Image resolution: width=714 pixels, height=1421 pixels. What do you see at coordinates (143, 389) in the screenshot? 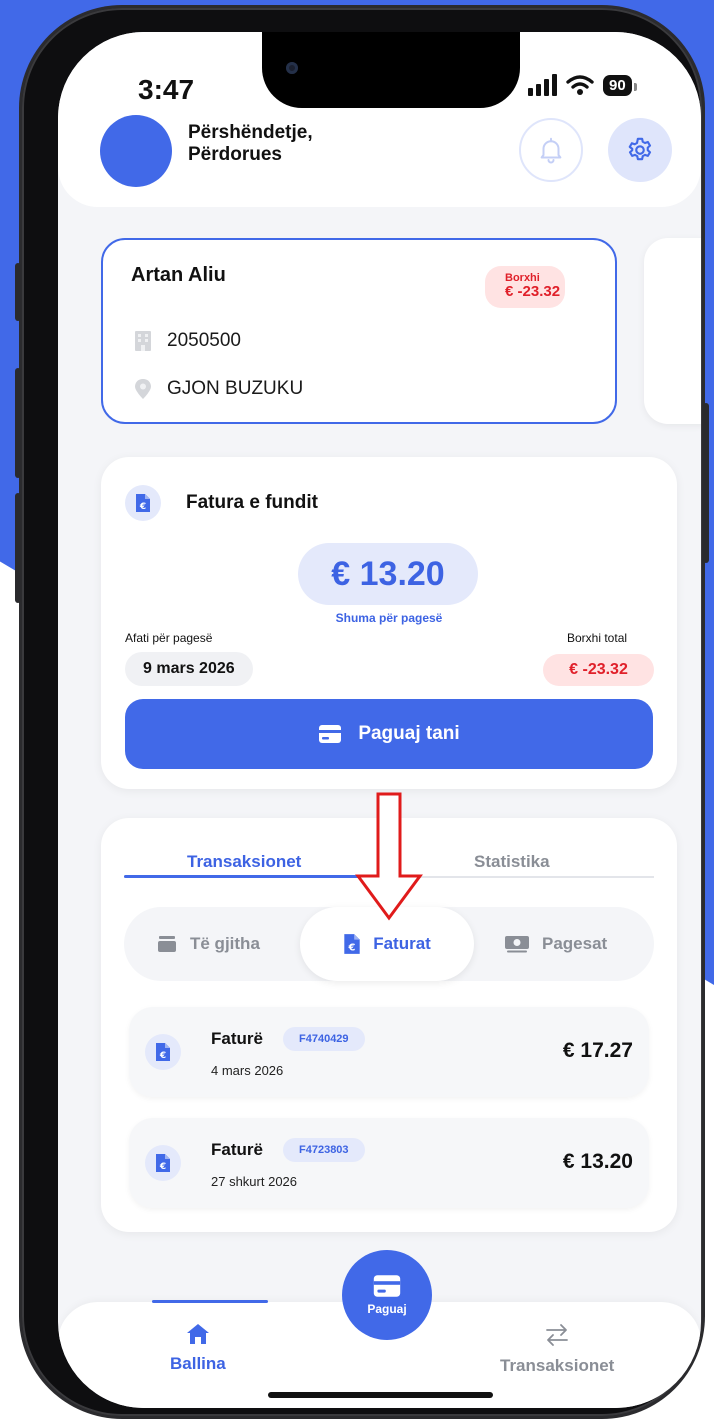
I see `location-pin-icon` at bounding box center [143, 389].